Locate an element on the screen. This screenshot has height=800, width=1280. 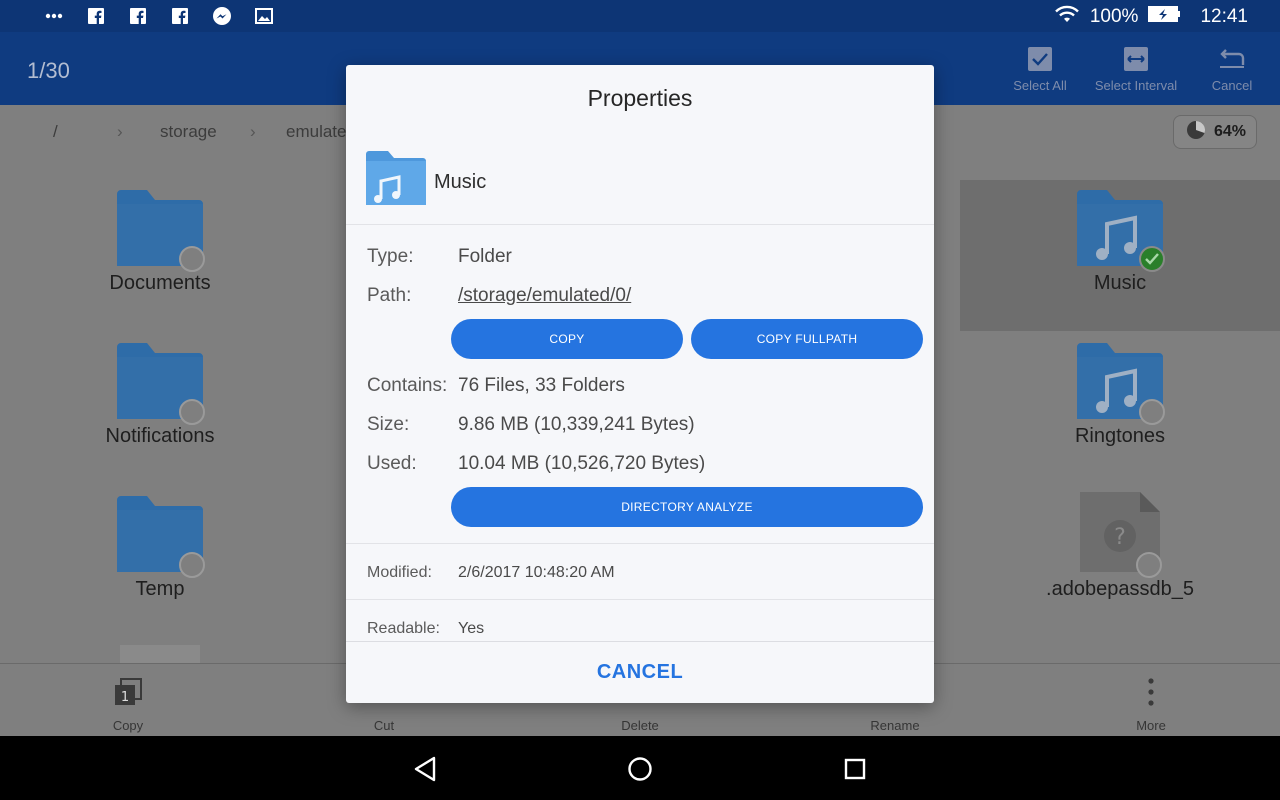
copy-icon: 1 is located at coordinates (128, 692).